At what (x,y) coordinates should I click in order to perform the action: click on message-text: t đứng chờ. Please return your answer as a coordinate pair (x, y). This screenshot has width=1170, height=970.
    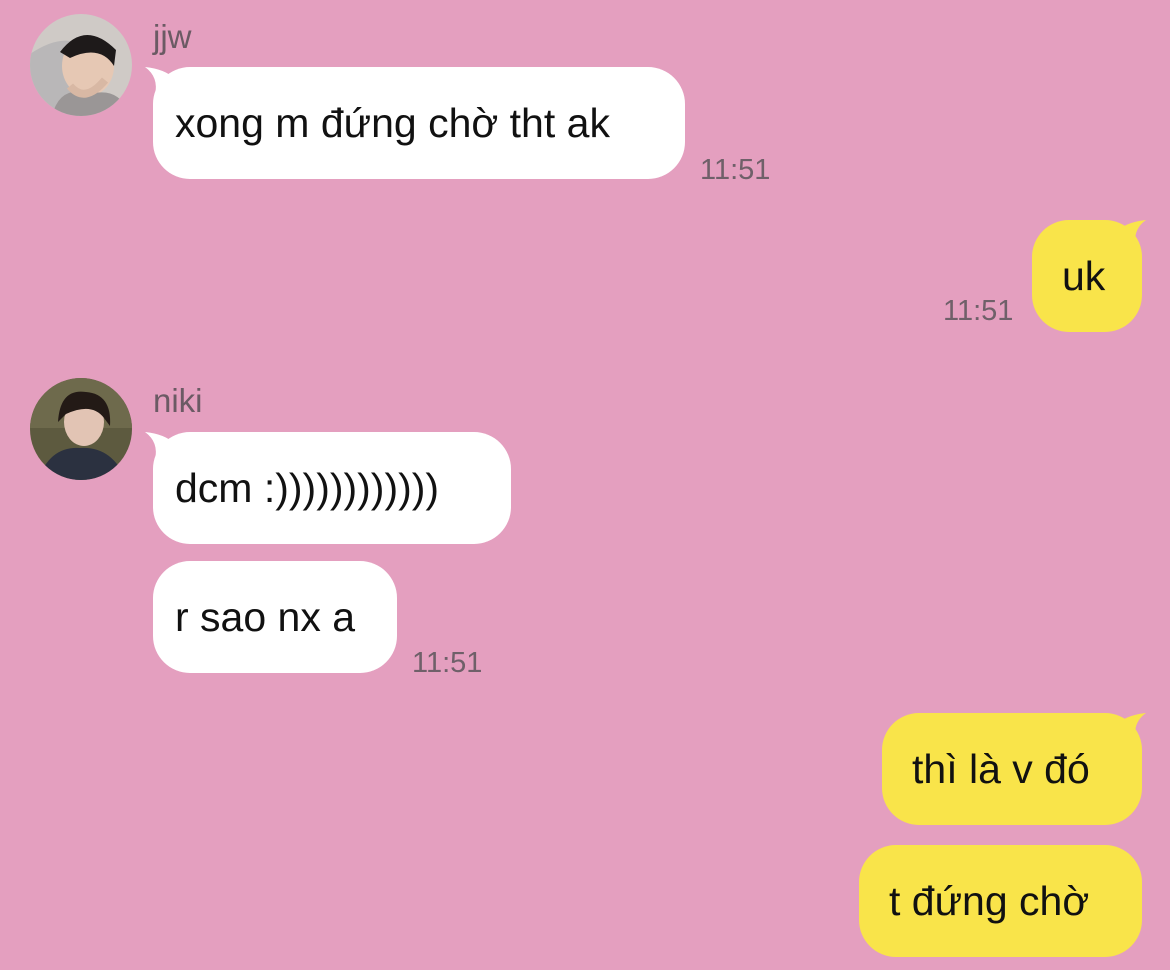
    Looking at the image, I should click on (989, 901).